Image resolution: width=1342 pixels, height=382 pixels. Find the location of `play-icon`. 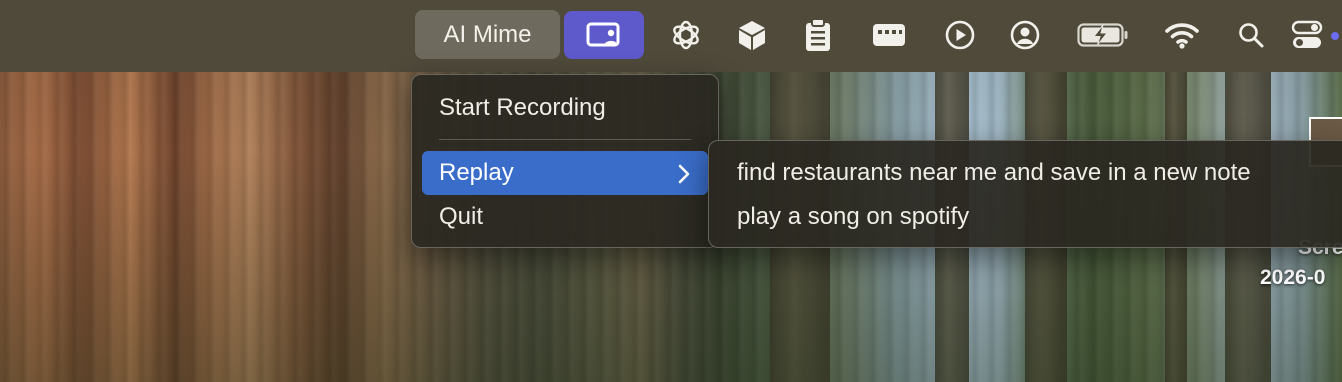

play-icon is located at coordinates (960, 35).